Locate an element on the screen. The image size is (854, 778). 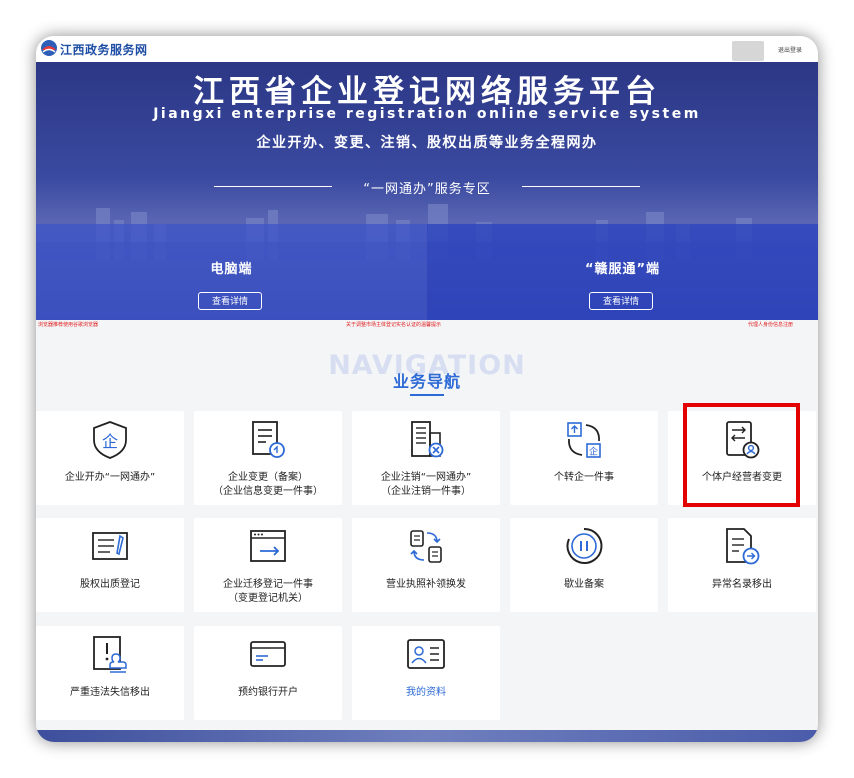
warning-stamp-icon is located at coordinates (110, 654).